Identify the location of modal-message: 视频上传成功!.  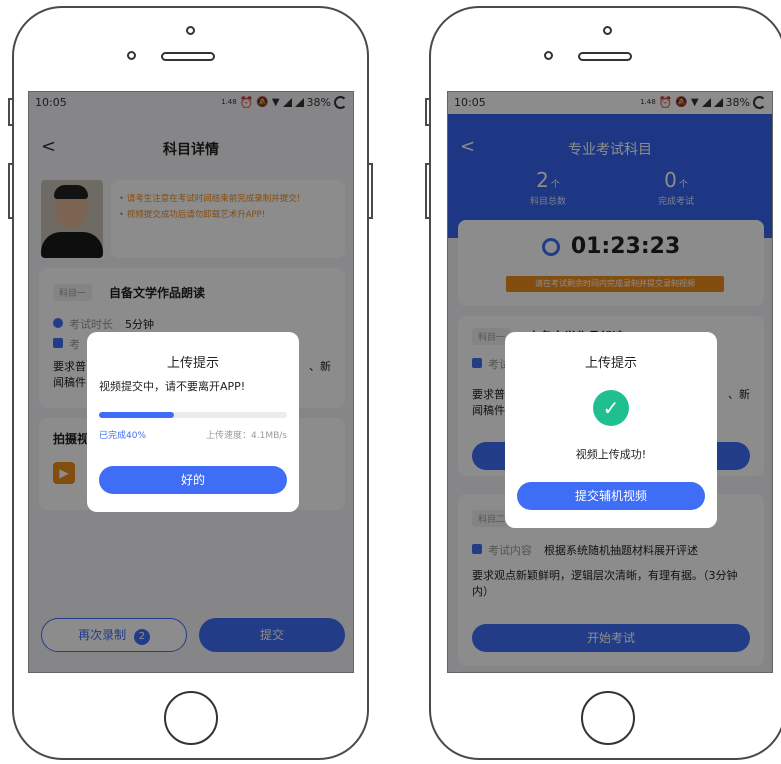
(611, 454).